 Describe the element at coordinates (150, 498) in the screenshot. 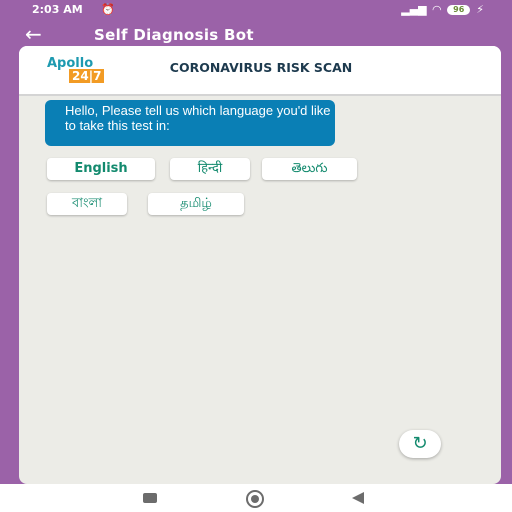

I see `recent-apps-icon` at that location.